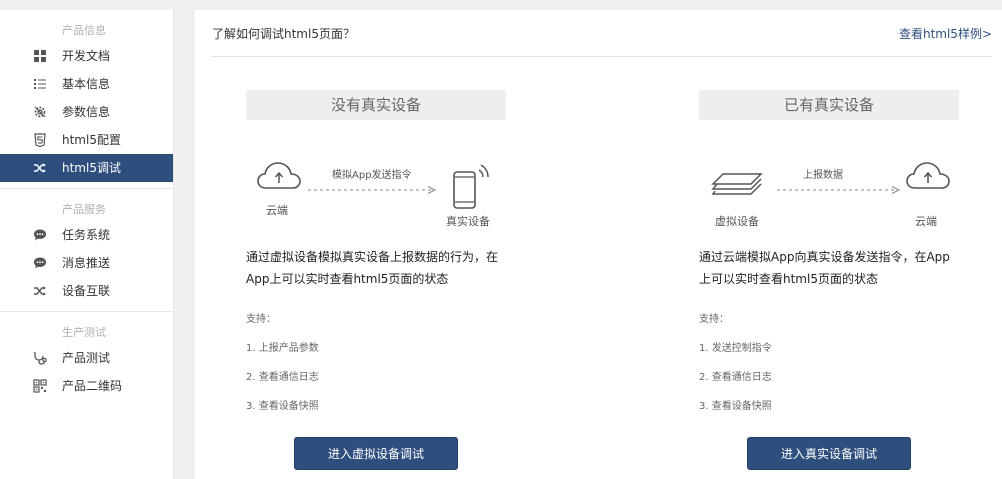 Image resolution: width=1002 pixels, height=479 pixels. I want to click on enter-real-device-debug-button: 进入真实设备调试, so click(829, 453).